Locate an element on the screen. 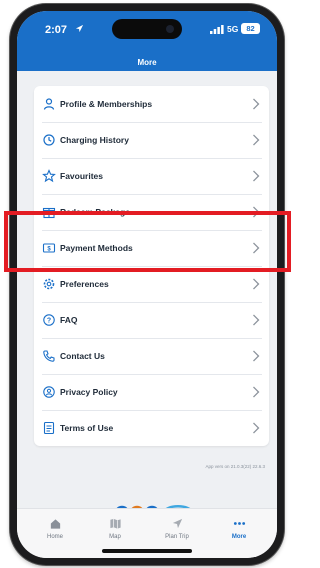  highlight-box is located at coordinates (147, 241).